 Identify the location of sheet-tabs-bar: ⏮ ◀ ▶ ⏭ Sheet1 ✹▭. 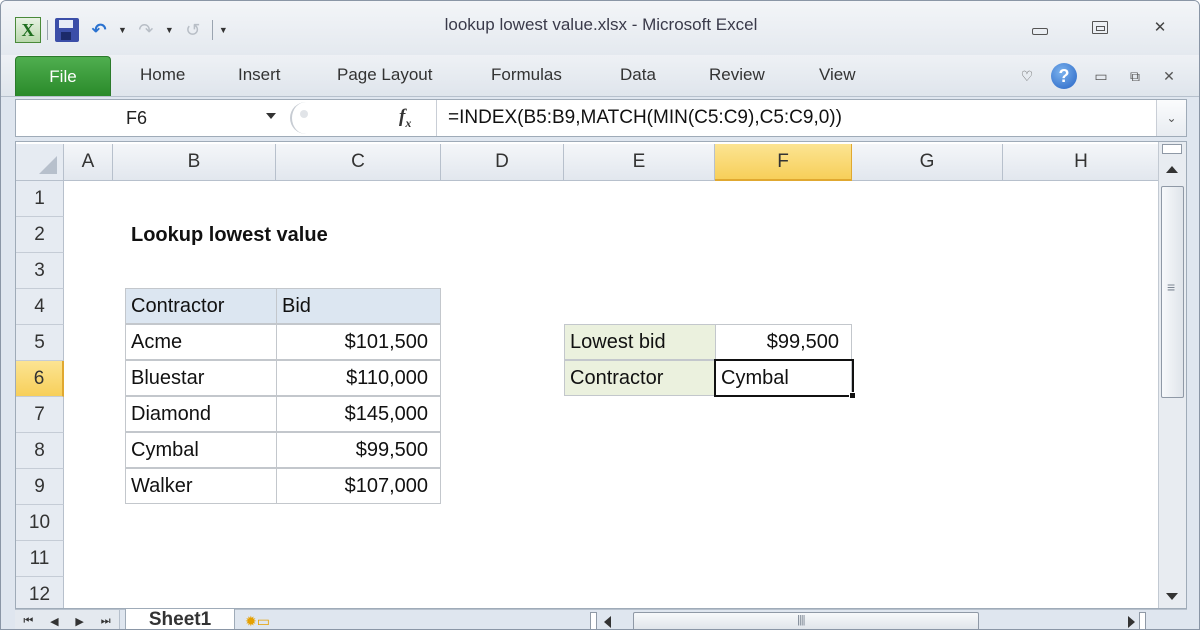
(601, 619).